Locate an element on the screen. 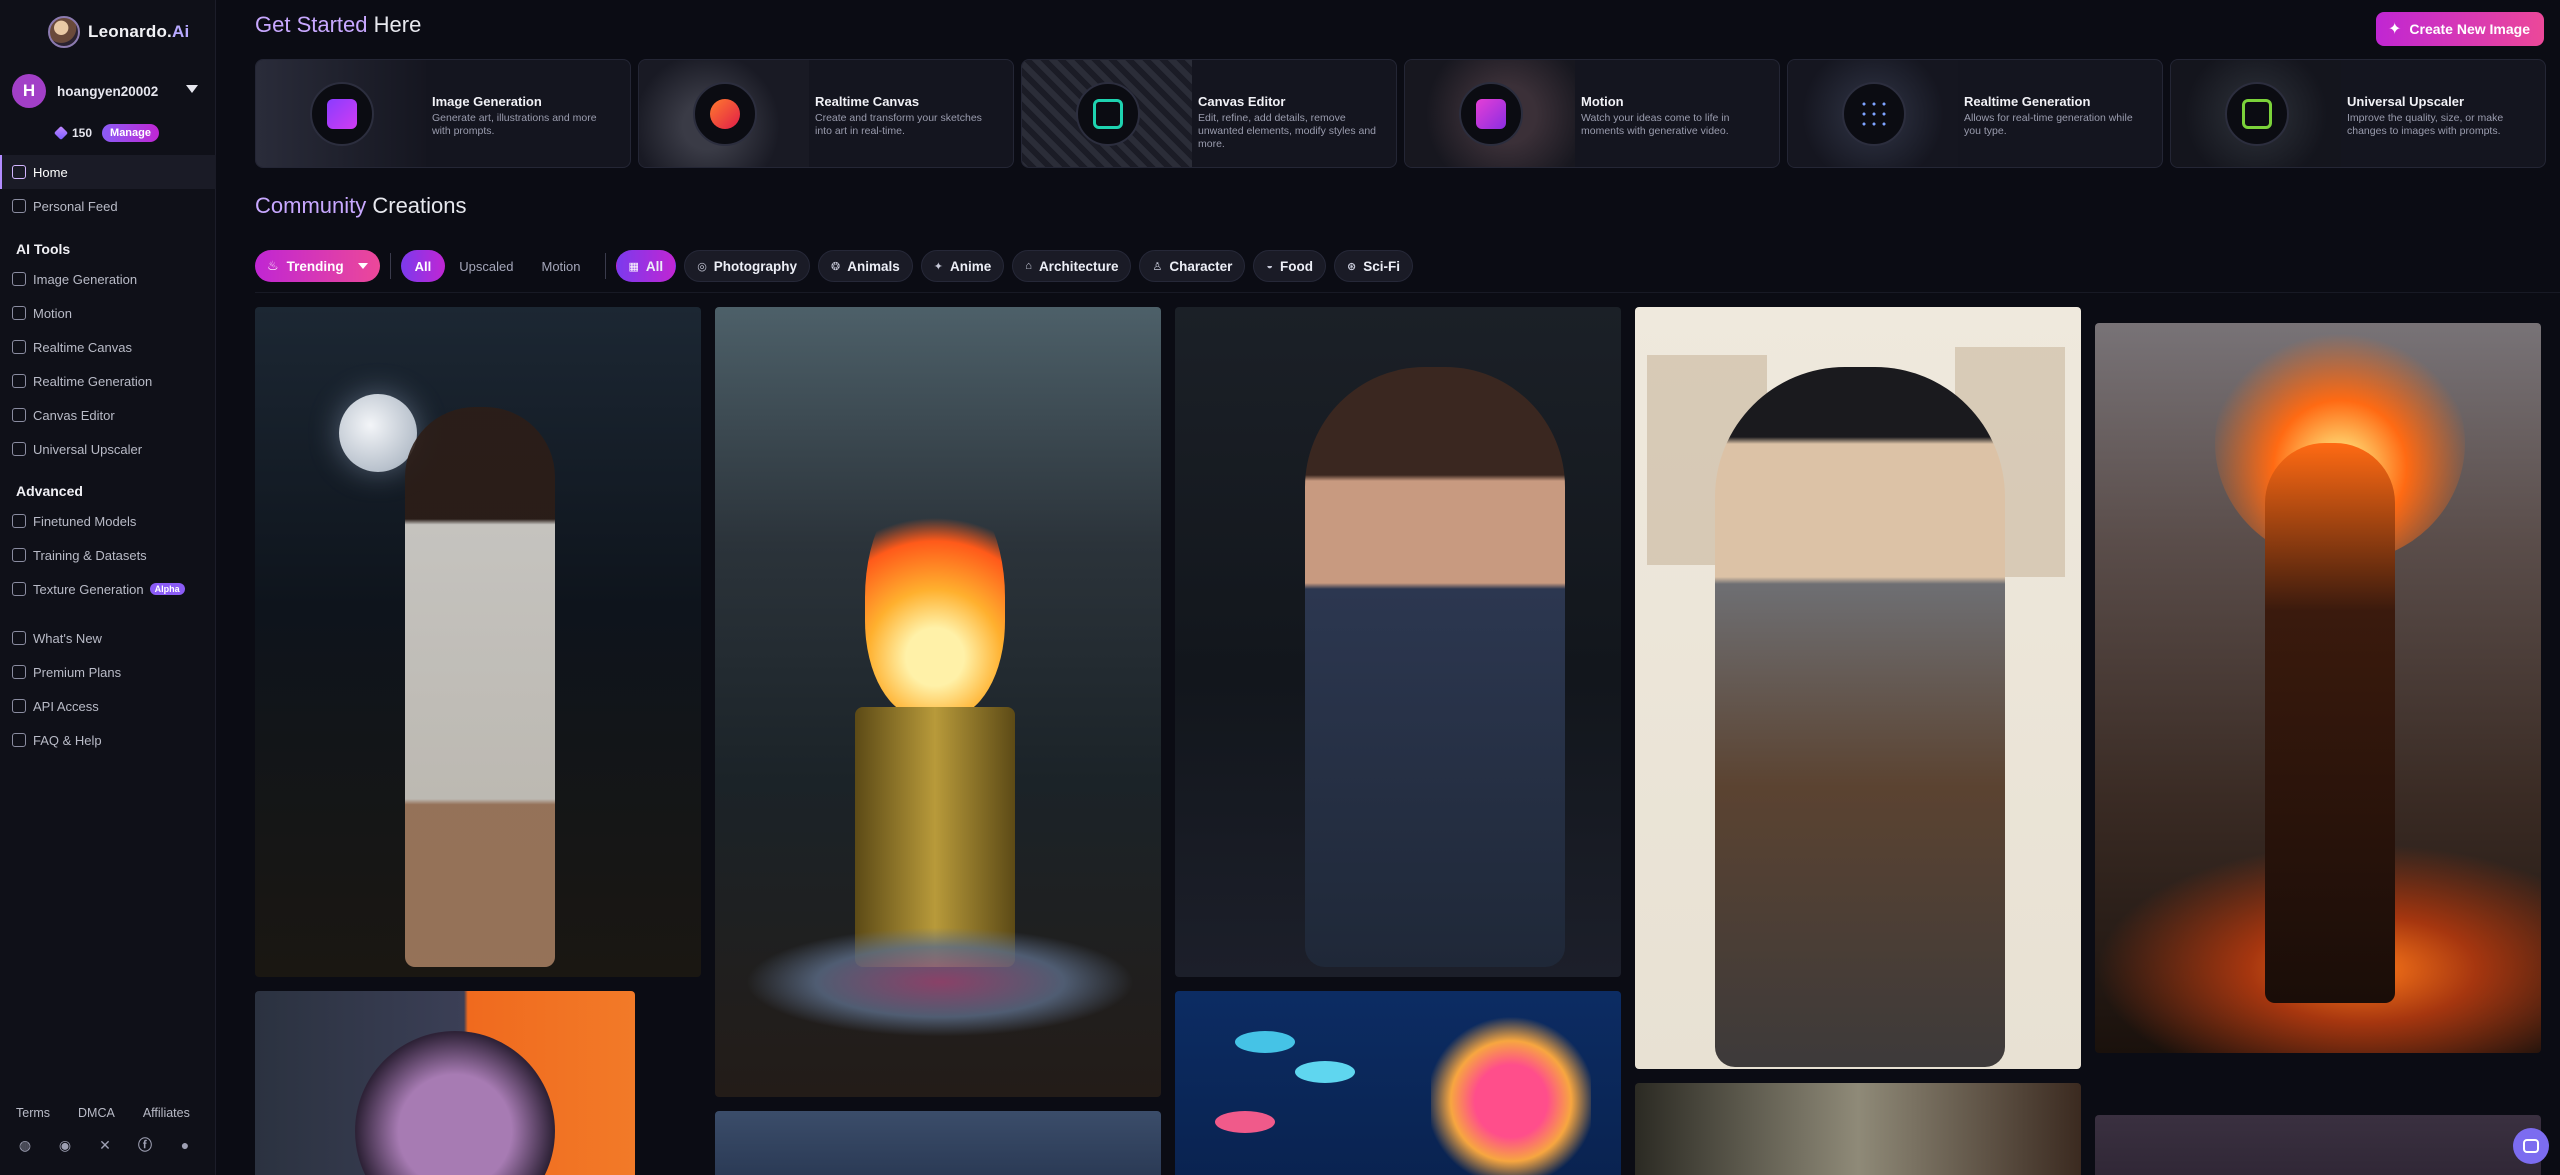  x-icon: ✕ is located at coordinates (105, 1145).